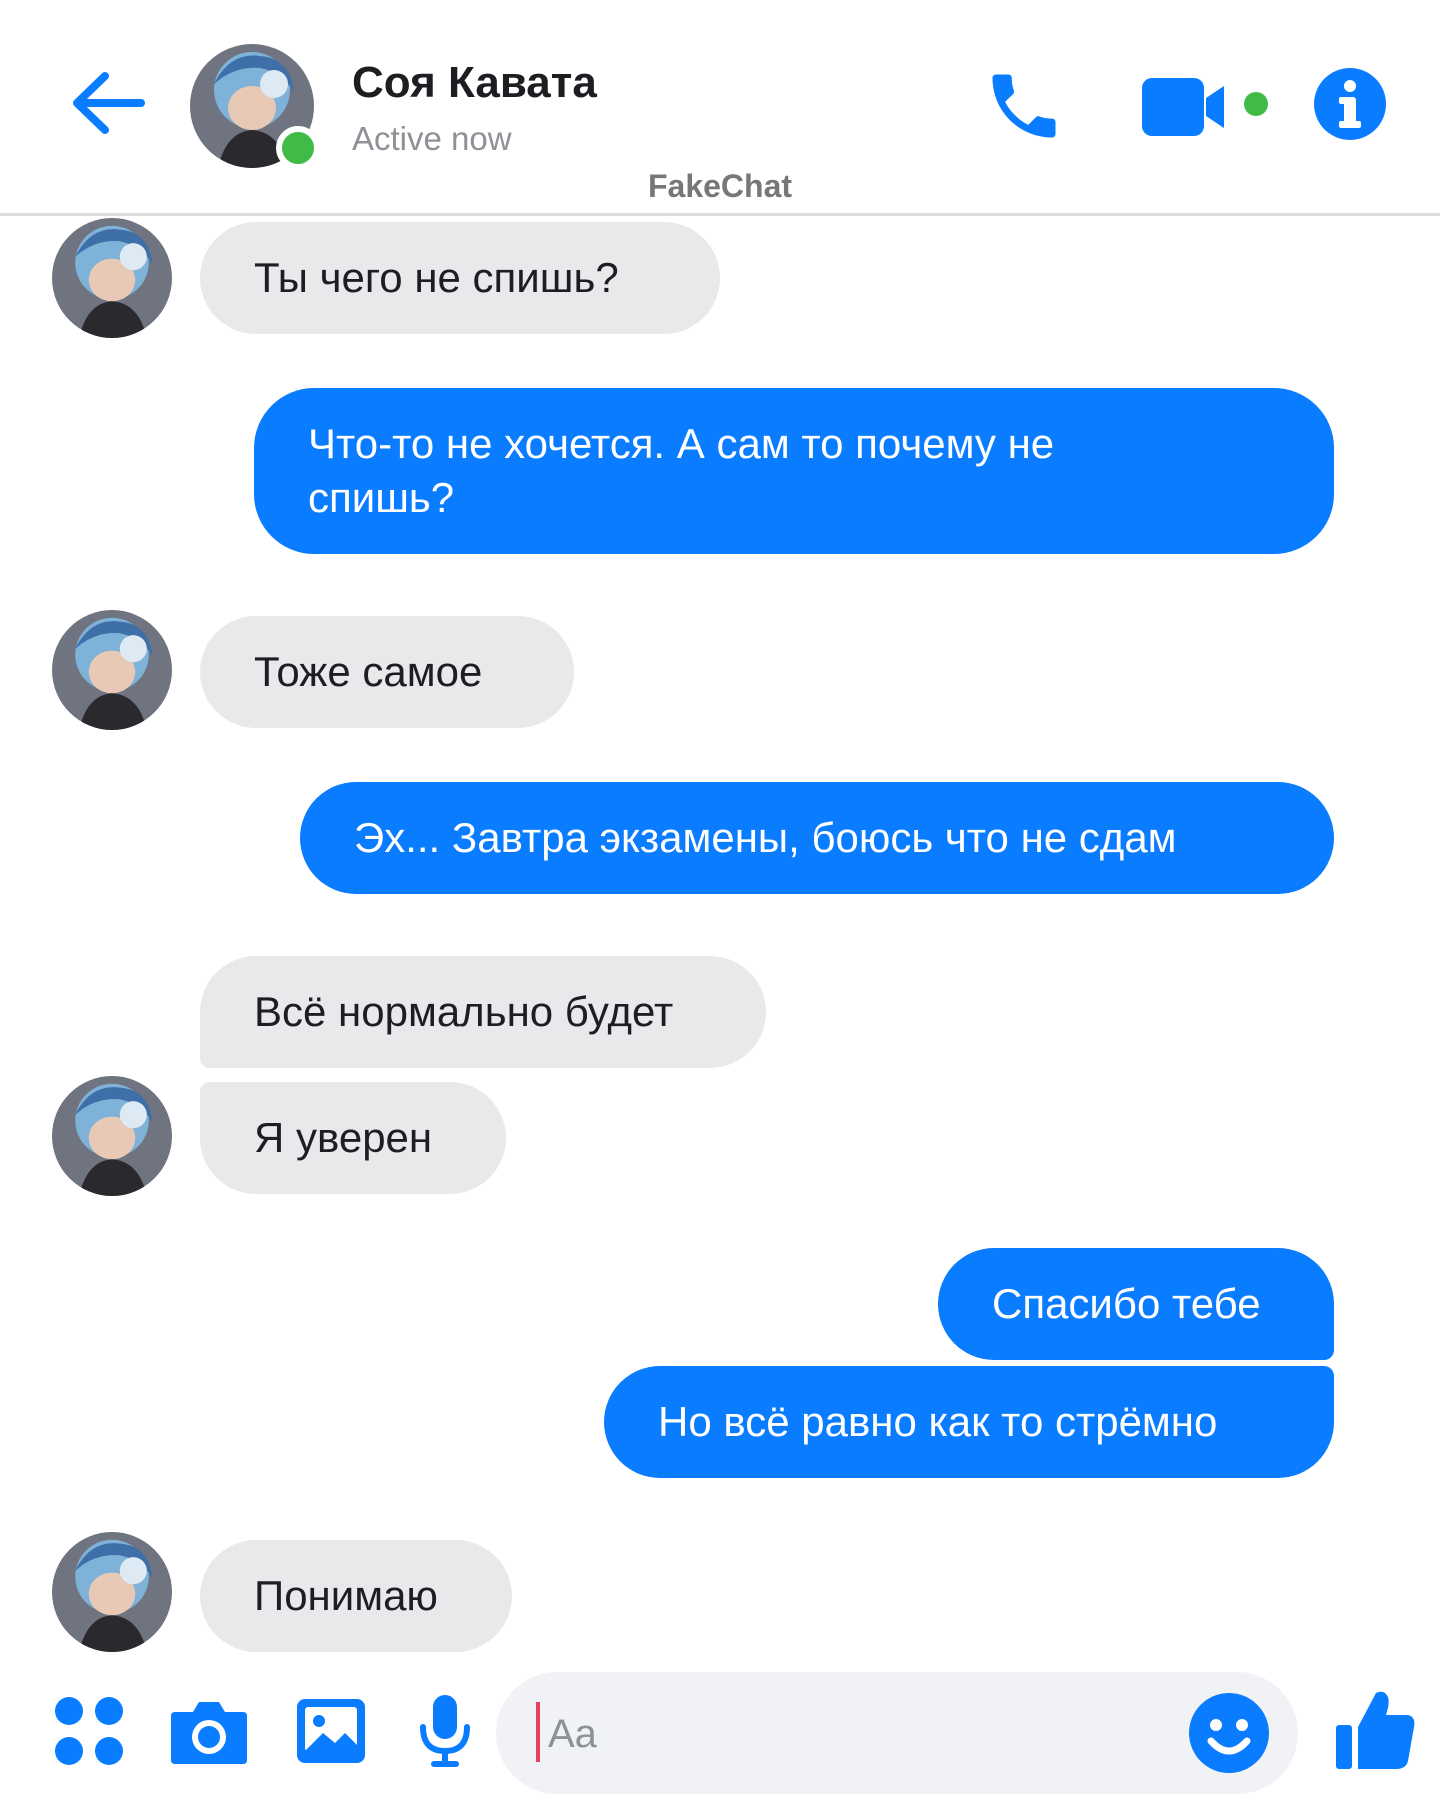 The height and width of the screenshot is (1808, 1440). I want to click on message-incoming: Тоже самое, so click(387, 672).